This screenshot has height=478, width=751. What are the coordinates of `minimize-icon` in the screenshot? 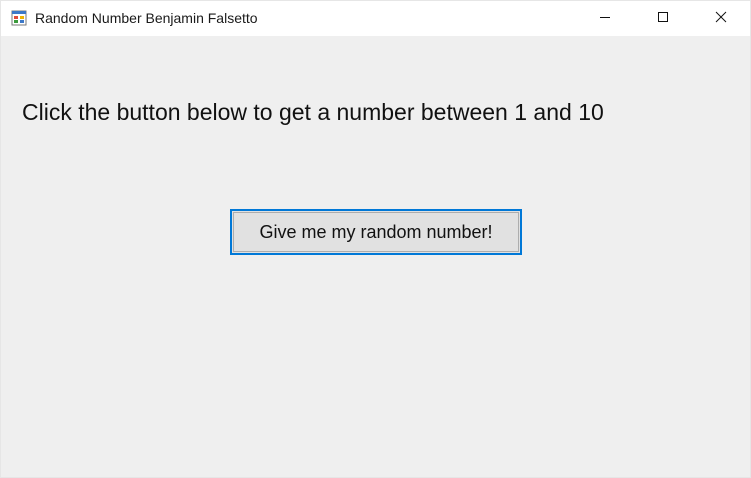 It's located at (605, 19).